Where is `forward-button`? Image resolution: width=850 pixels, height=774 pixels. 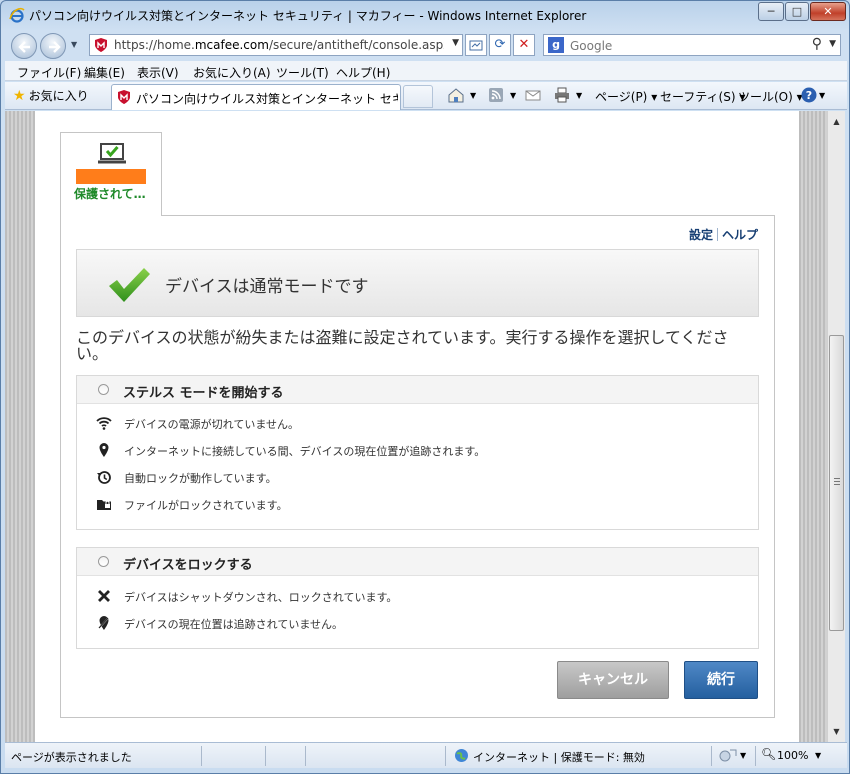
forward-button is located at coordinates (53, 46).